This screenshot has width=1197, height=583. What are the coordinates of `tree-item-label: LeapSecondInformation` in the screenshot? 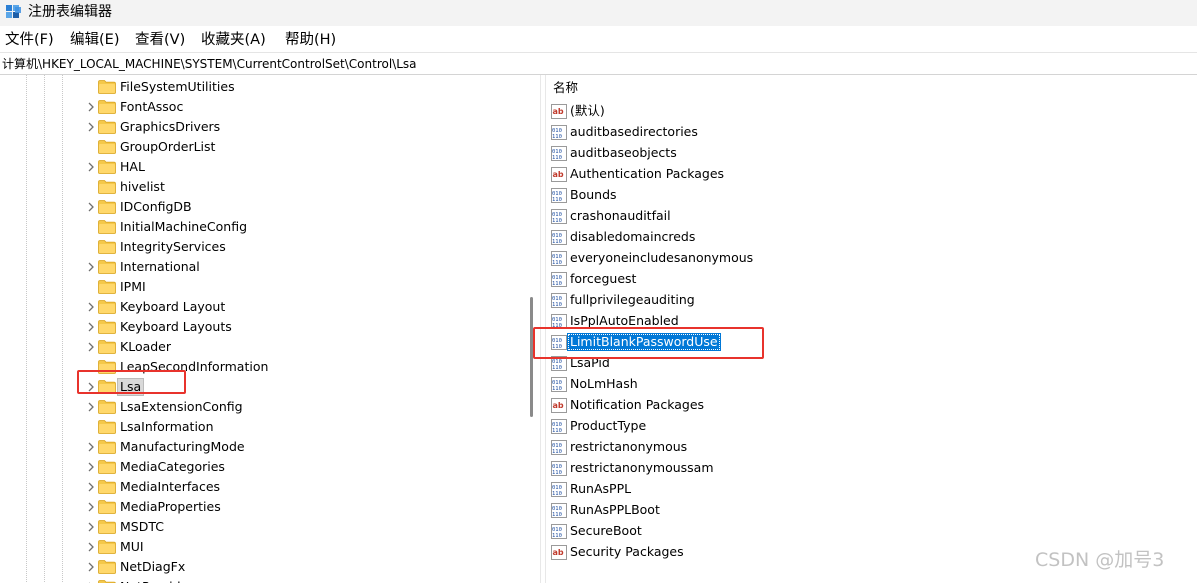 It's located at (194, 366).